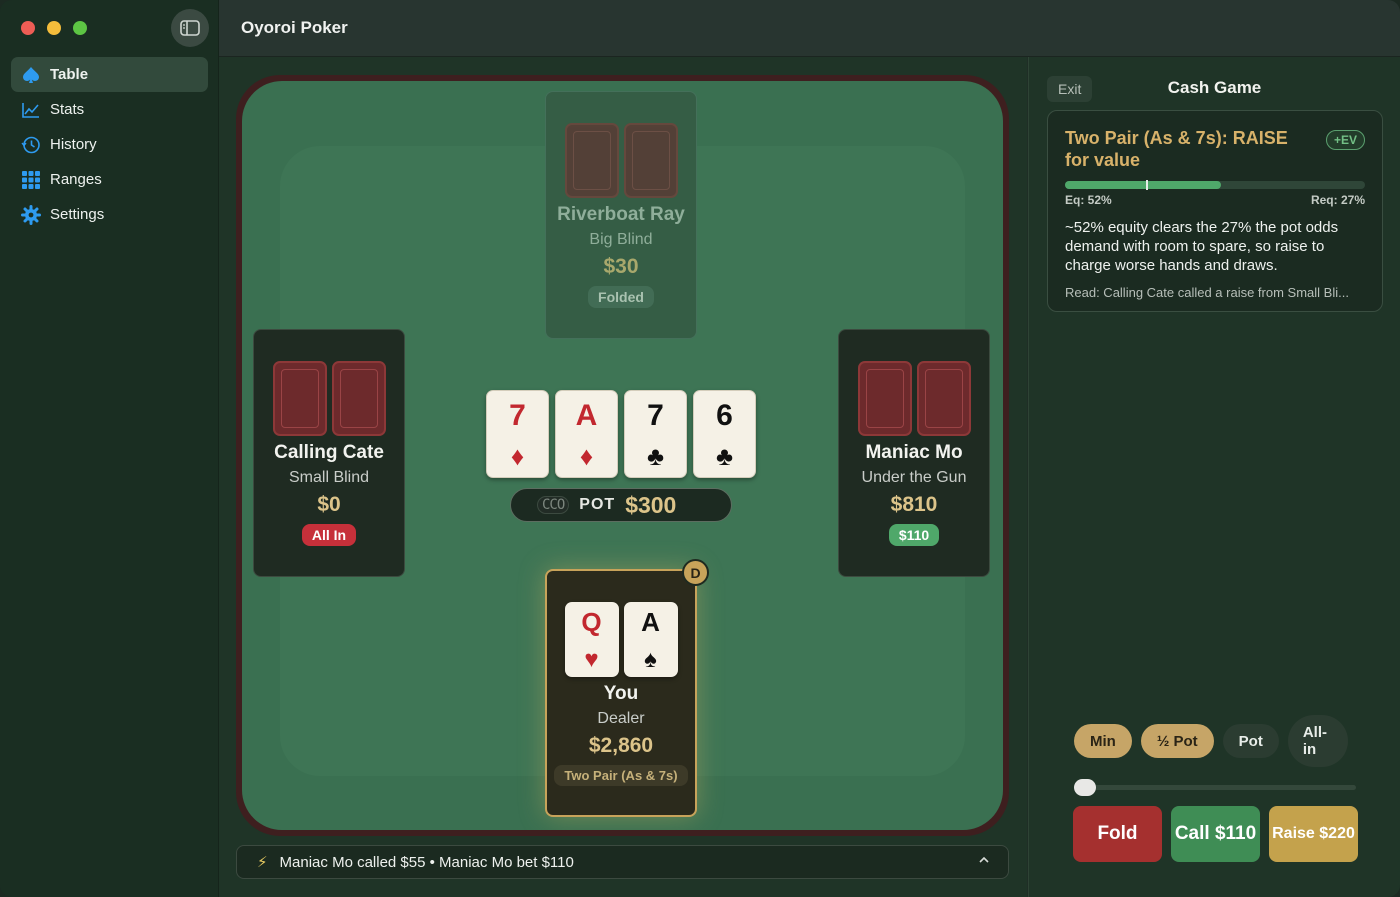 This screenshot has height=897, width=1400. What do you see at coordinates (1215, 185) in the screenshot?
I see `equity-bar` at bounding box center [1215, 185].